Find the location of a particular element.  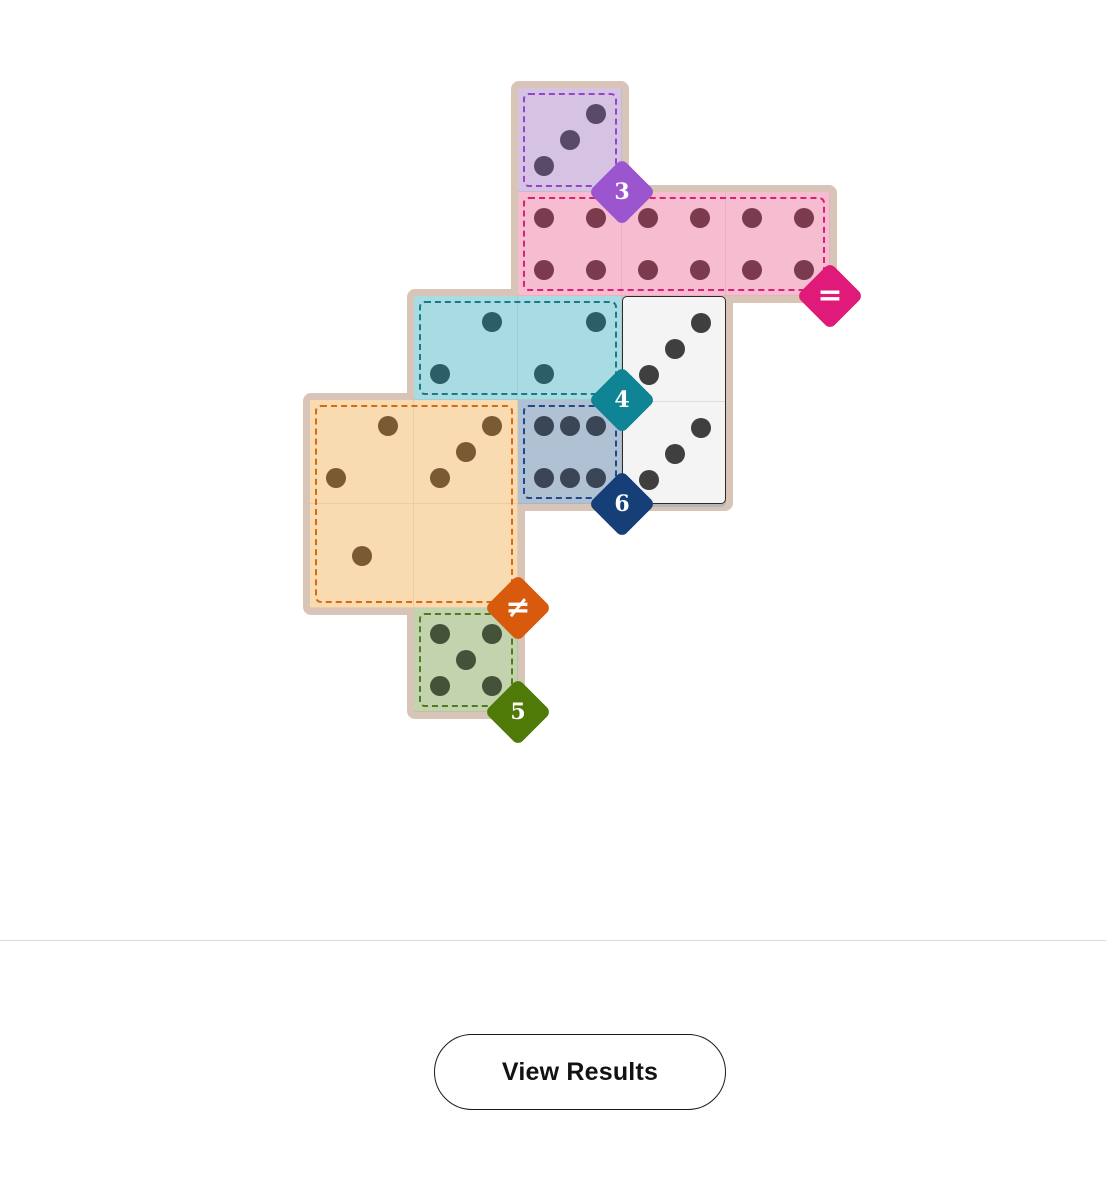

view-results-button: View Results is located at coordinates (580, 1072).